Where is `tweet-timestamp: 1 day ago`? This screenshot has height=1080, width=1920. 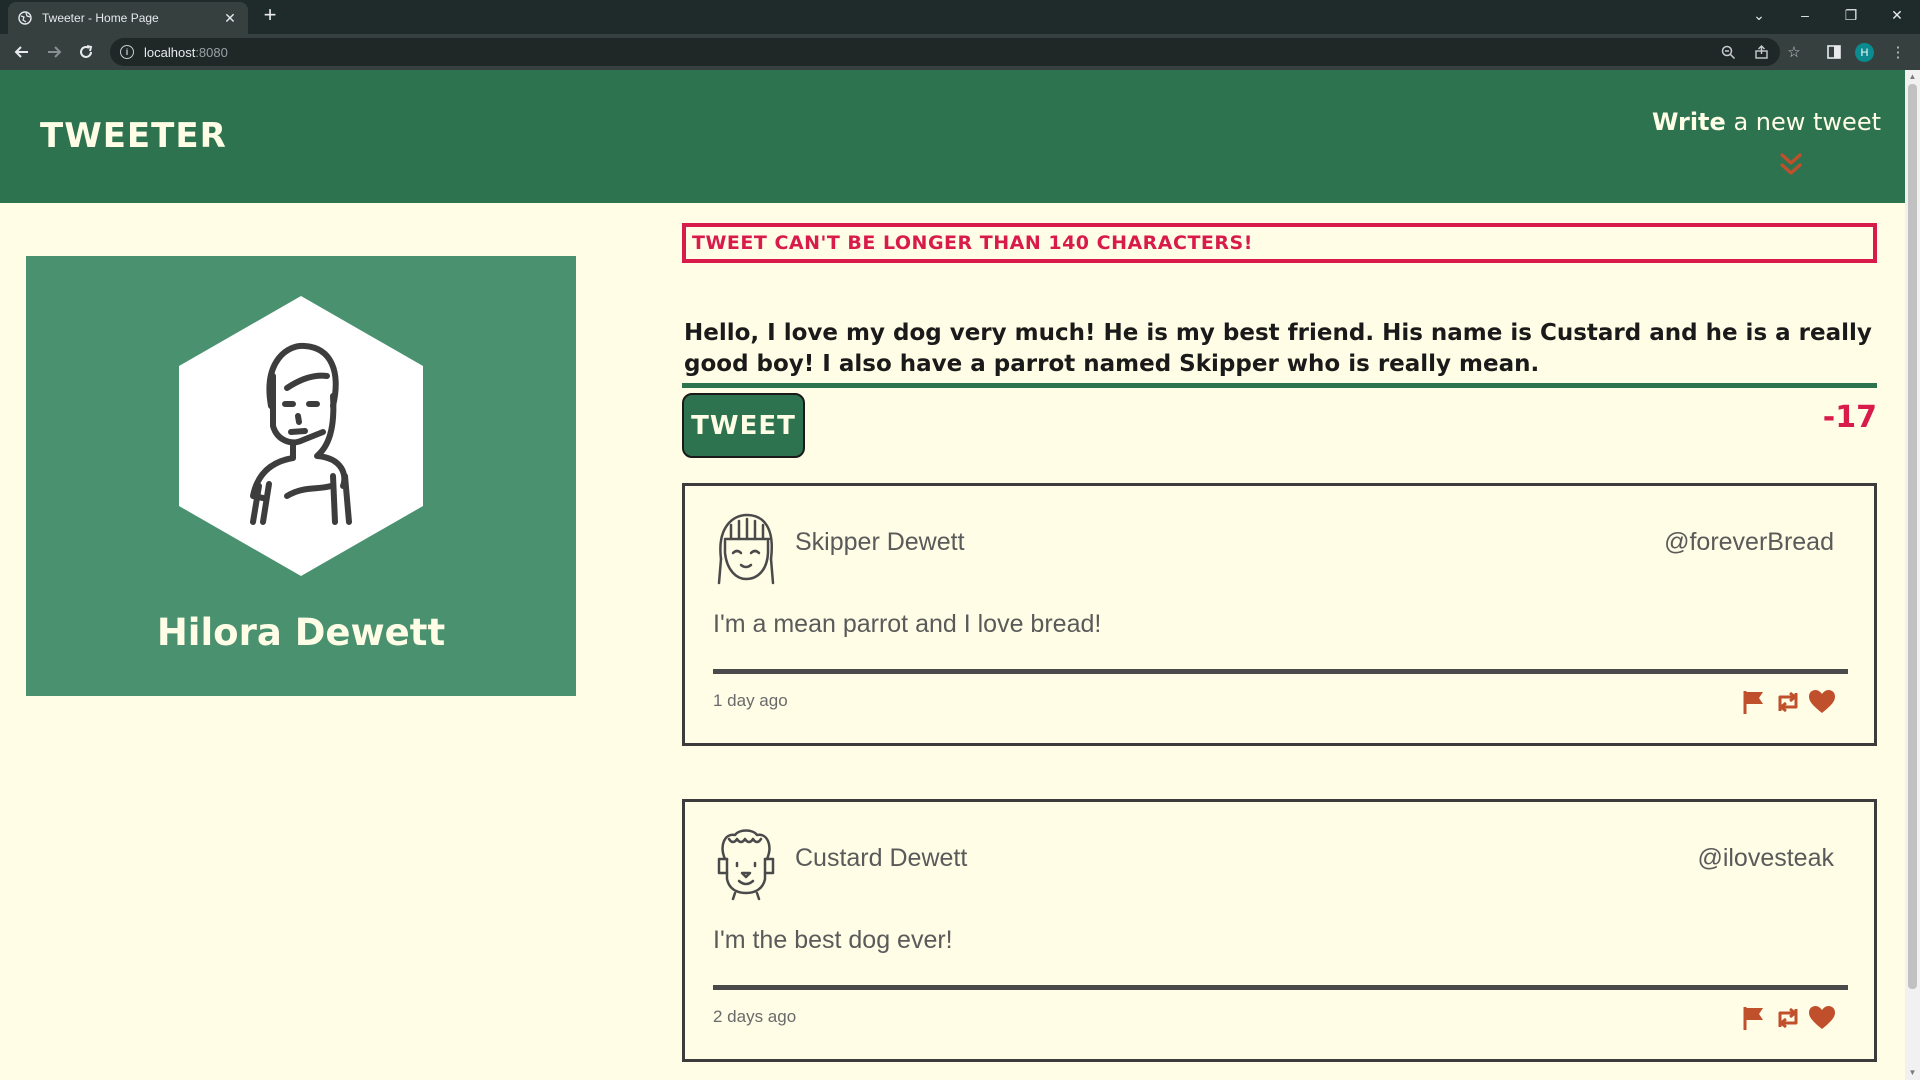
tweet-timestamp: 1 day ago is located at coordinates (750, 700).